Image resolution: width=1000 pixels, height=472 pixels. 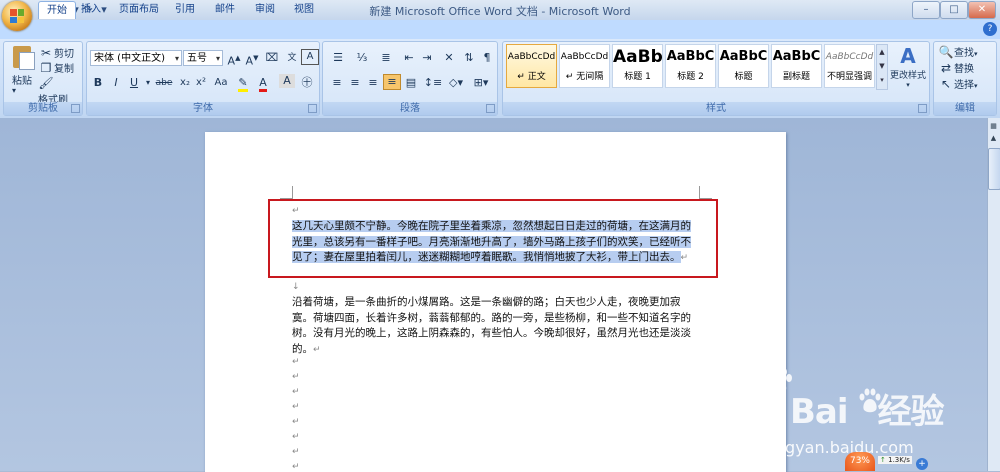 I want to click on shrink-font-icon: A▼, so click(x=252, y=58).